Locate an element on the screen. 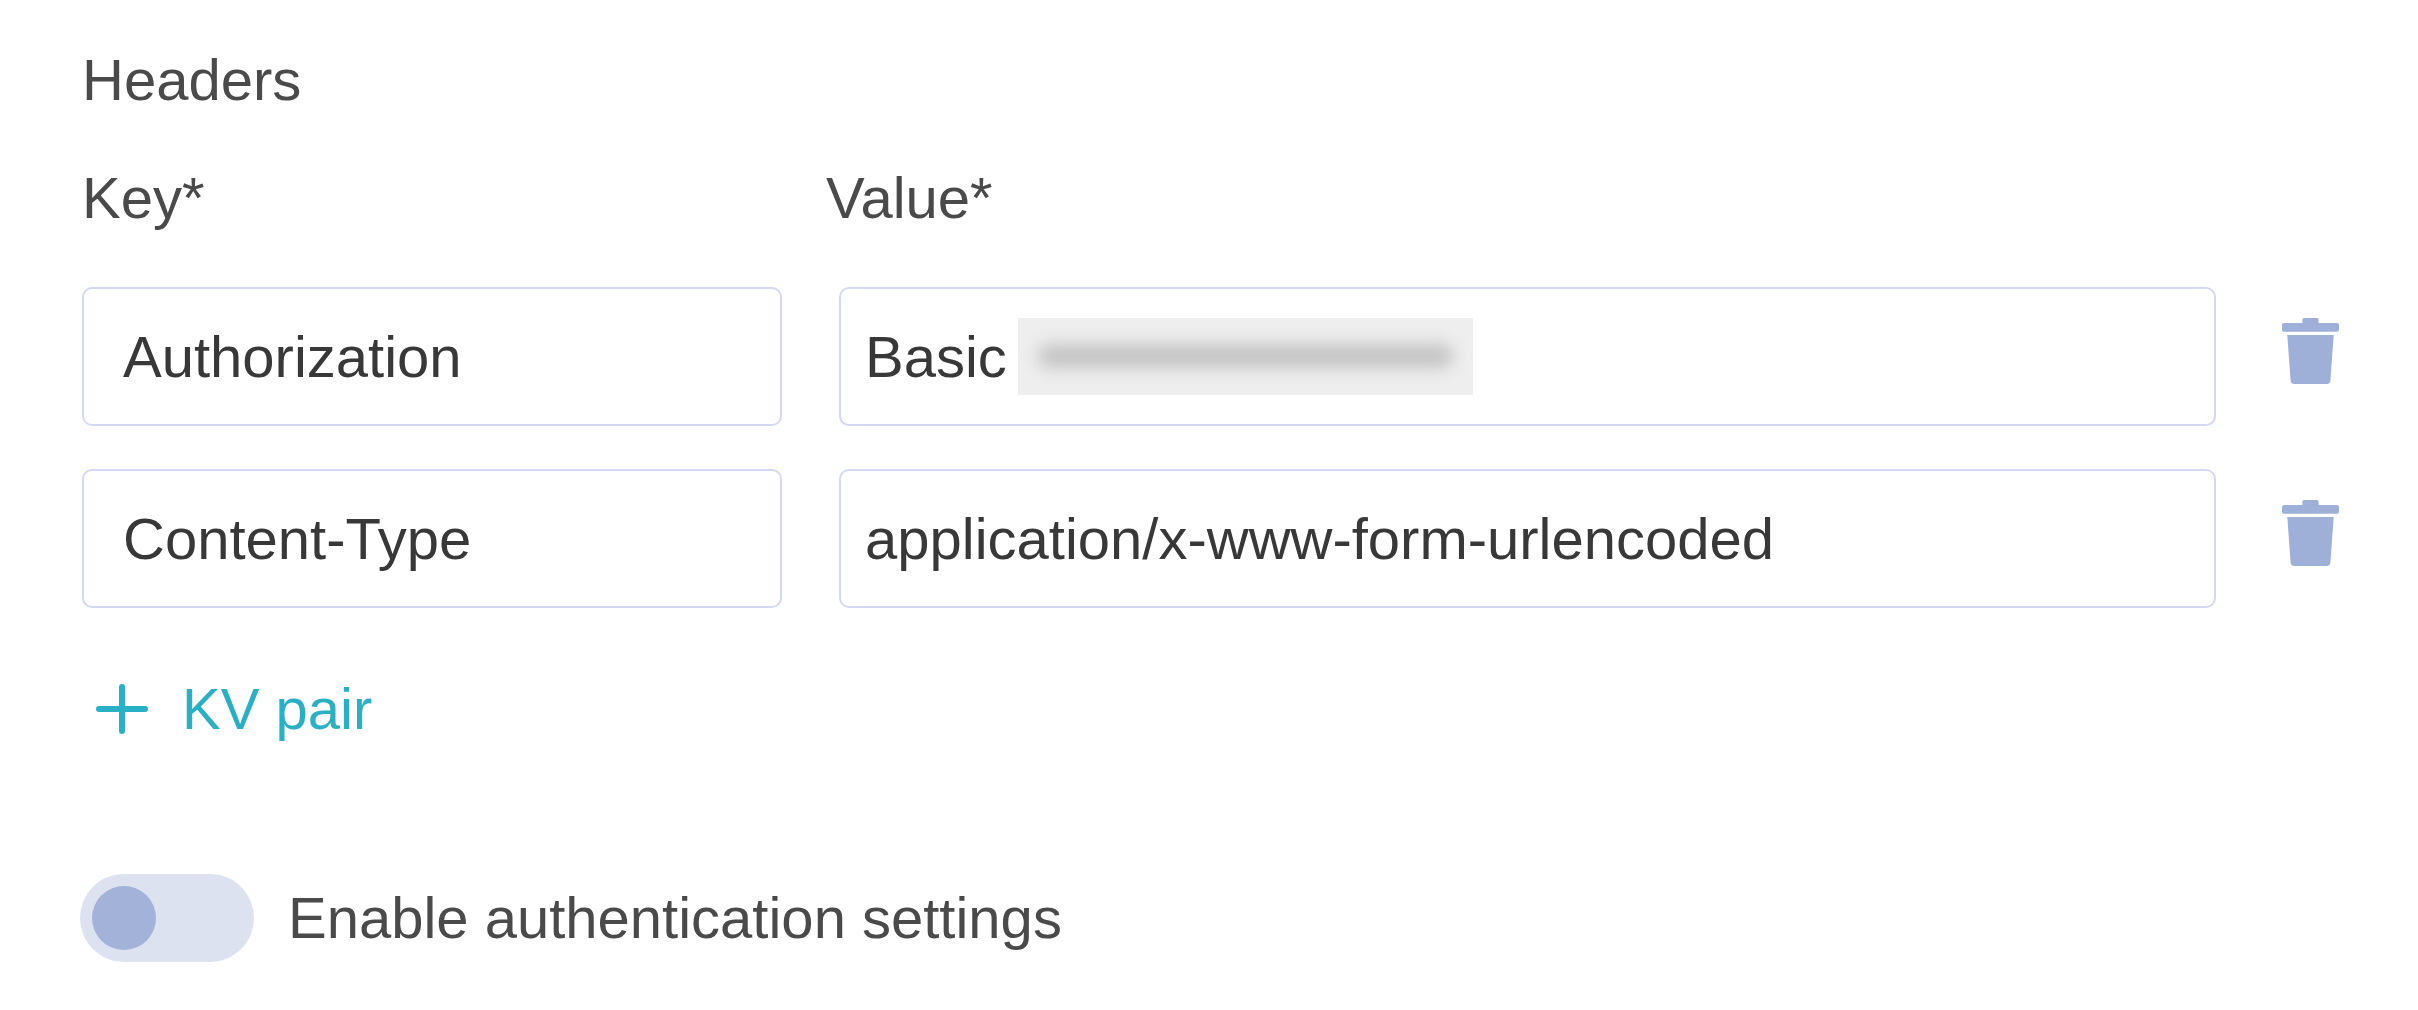  key-field: Authorization is located at coordinates (432, 356).